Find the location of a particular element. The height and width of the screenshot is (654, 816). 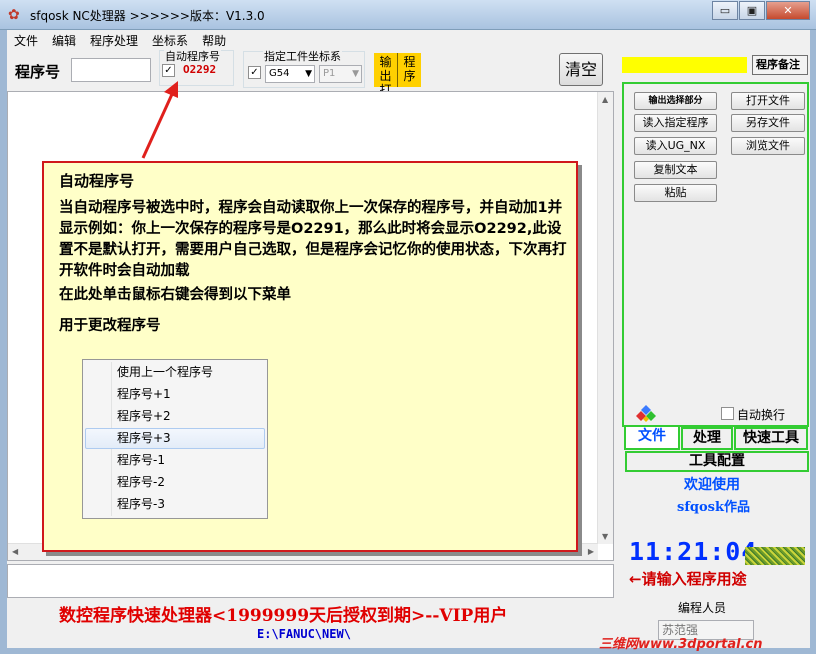

window-controls: ▭ ▣ ✕ is located at coordinates (760, 10).